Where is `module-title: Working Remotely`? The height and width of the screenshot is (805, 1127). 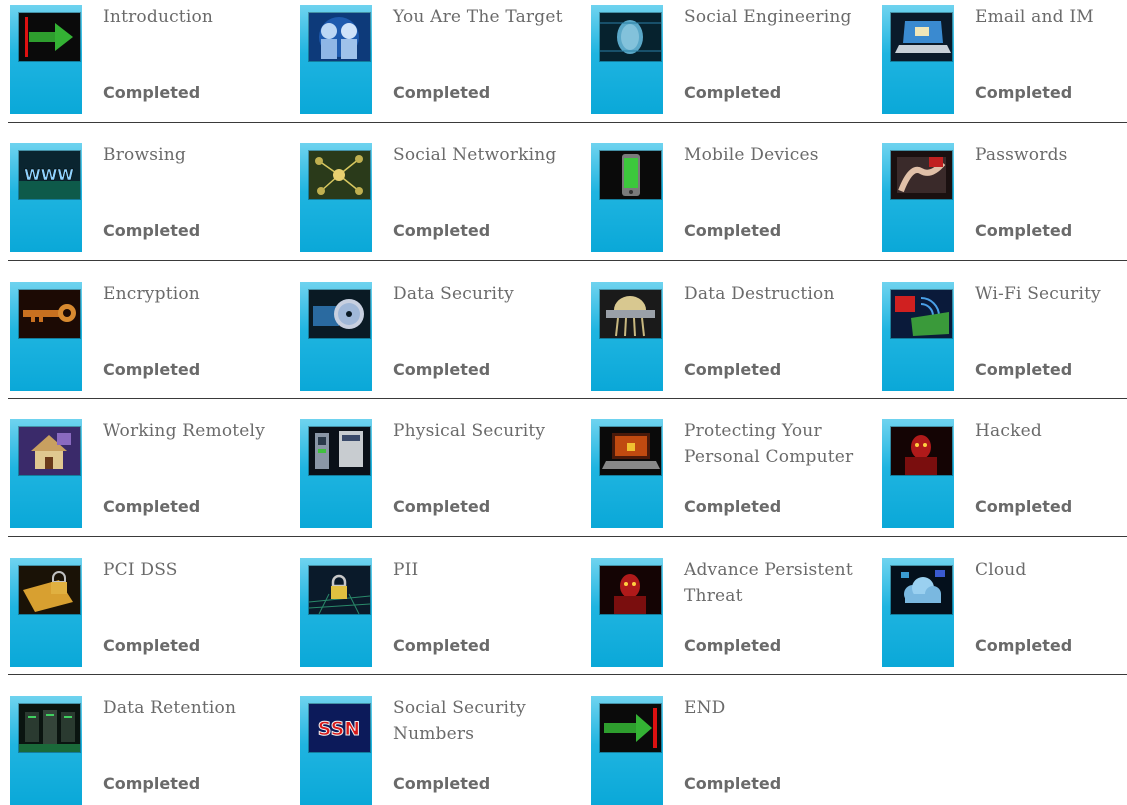 module-title: Working Remotely is located at coordinates (195, 431).